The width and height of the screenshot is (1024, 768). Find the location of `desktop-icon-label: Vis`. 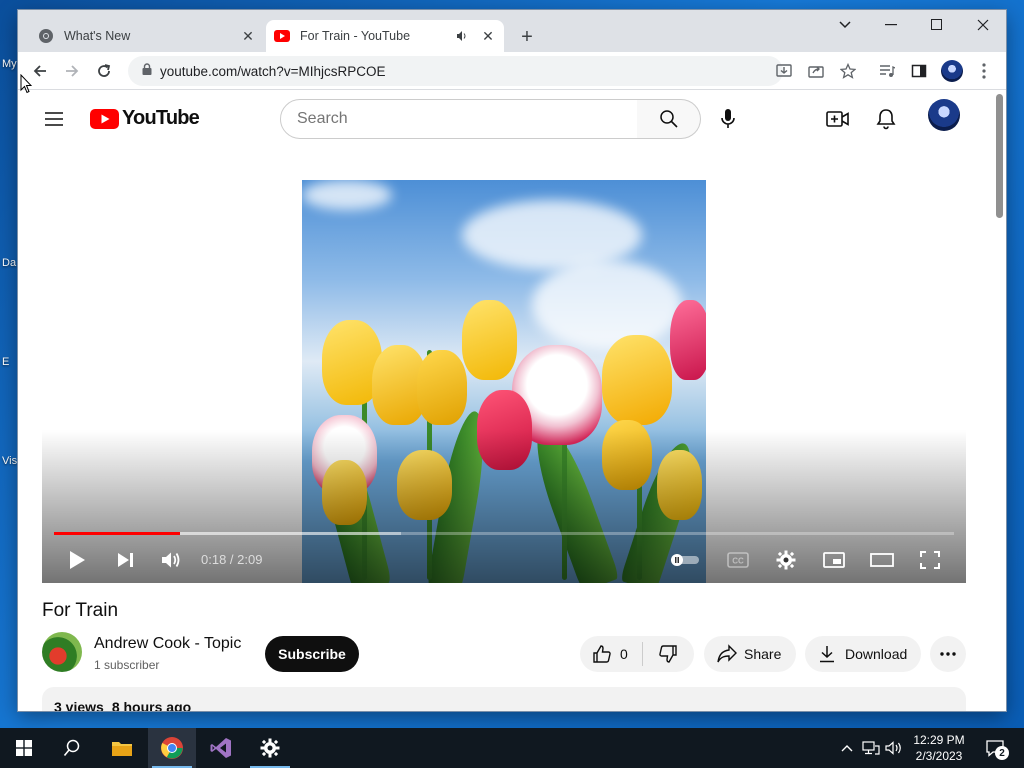

desktop-icon-label: Vis is located at coordinates (9, 461).